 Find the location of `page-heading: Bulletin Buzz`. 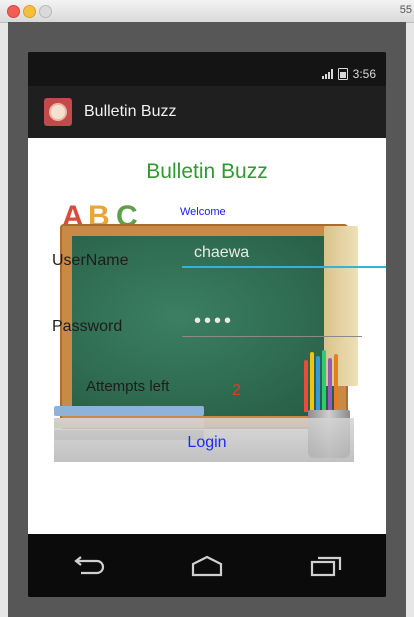

page-heading: Bulletin Buzz is located at coordinates (207, 171).